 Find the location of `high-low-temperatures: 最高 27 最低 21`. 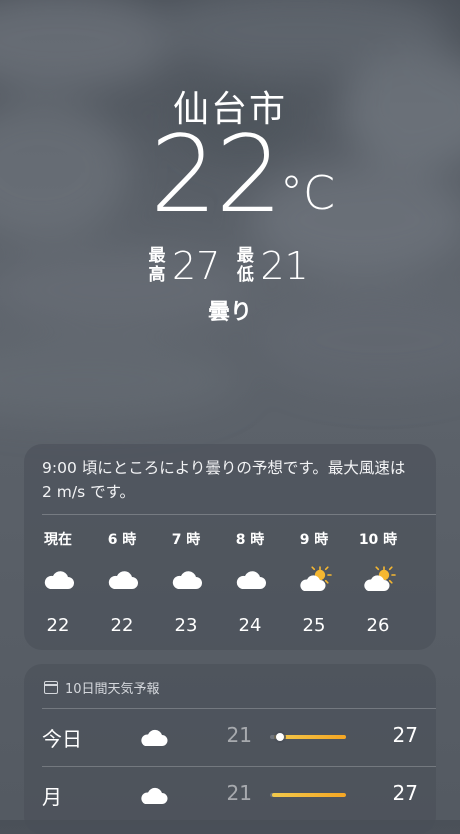

high-low-temperatures: 最高 27 最低 21 is located at coordinates (236, 266).